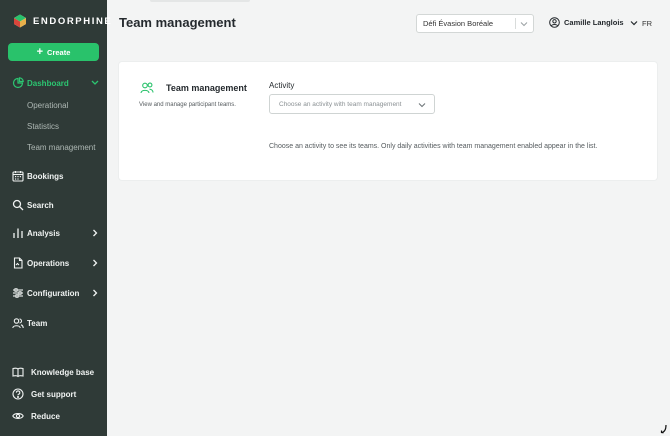  Describe the element at coordinates (18, 176) in the screenshot. I see `calendar-icon` at that location.